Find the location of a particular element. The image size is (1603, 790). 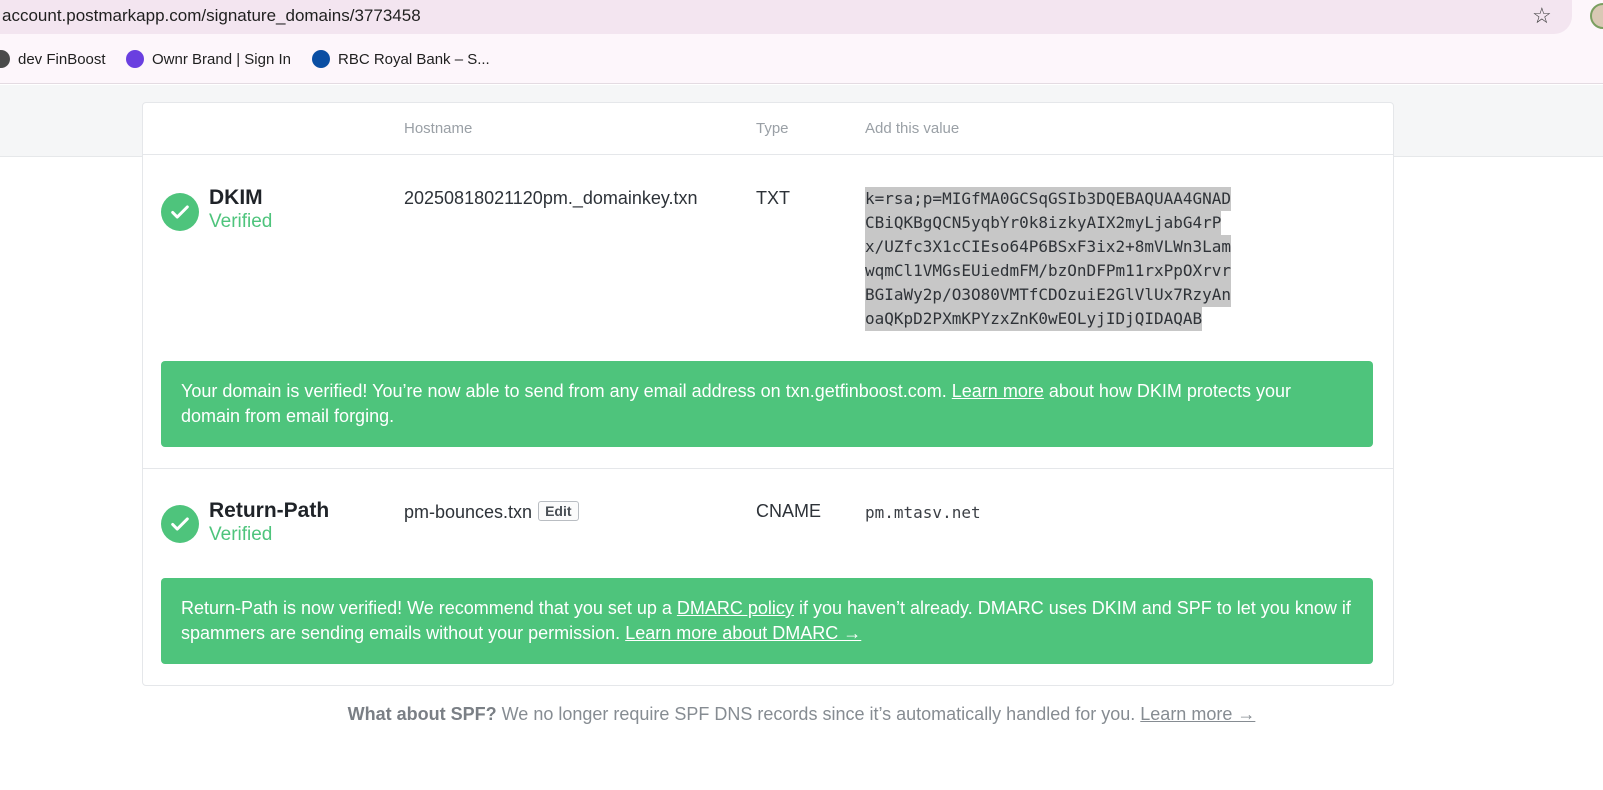

bookmark-ownr: Ownr Brand | Sign In is located at coordinates (206, 59).